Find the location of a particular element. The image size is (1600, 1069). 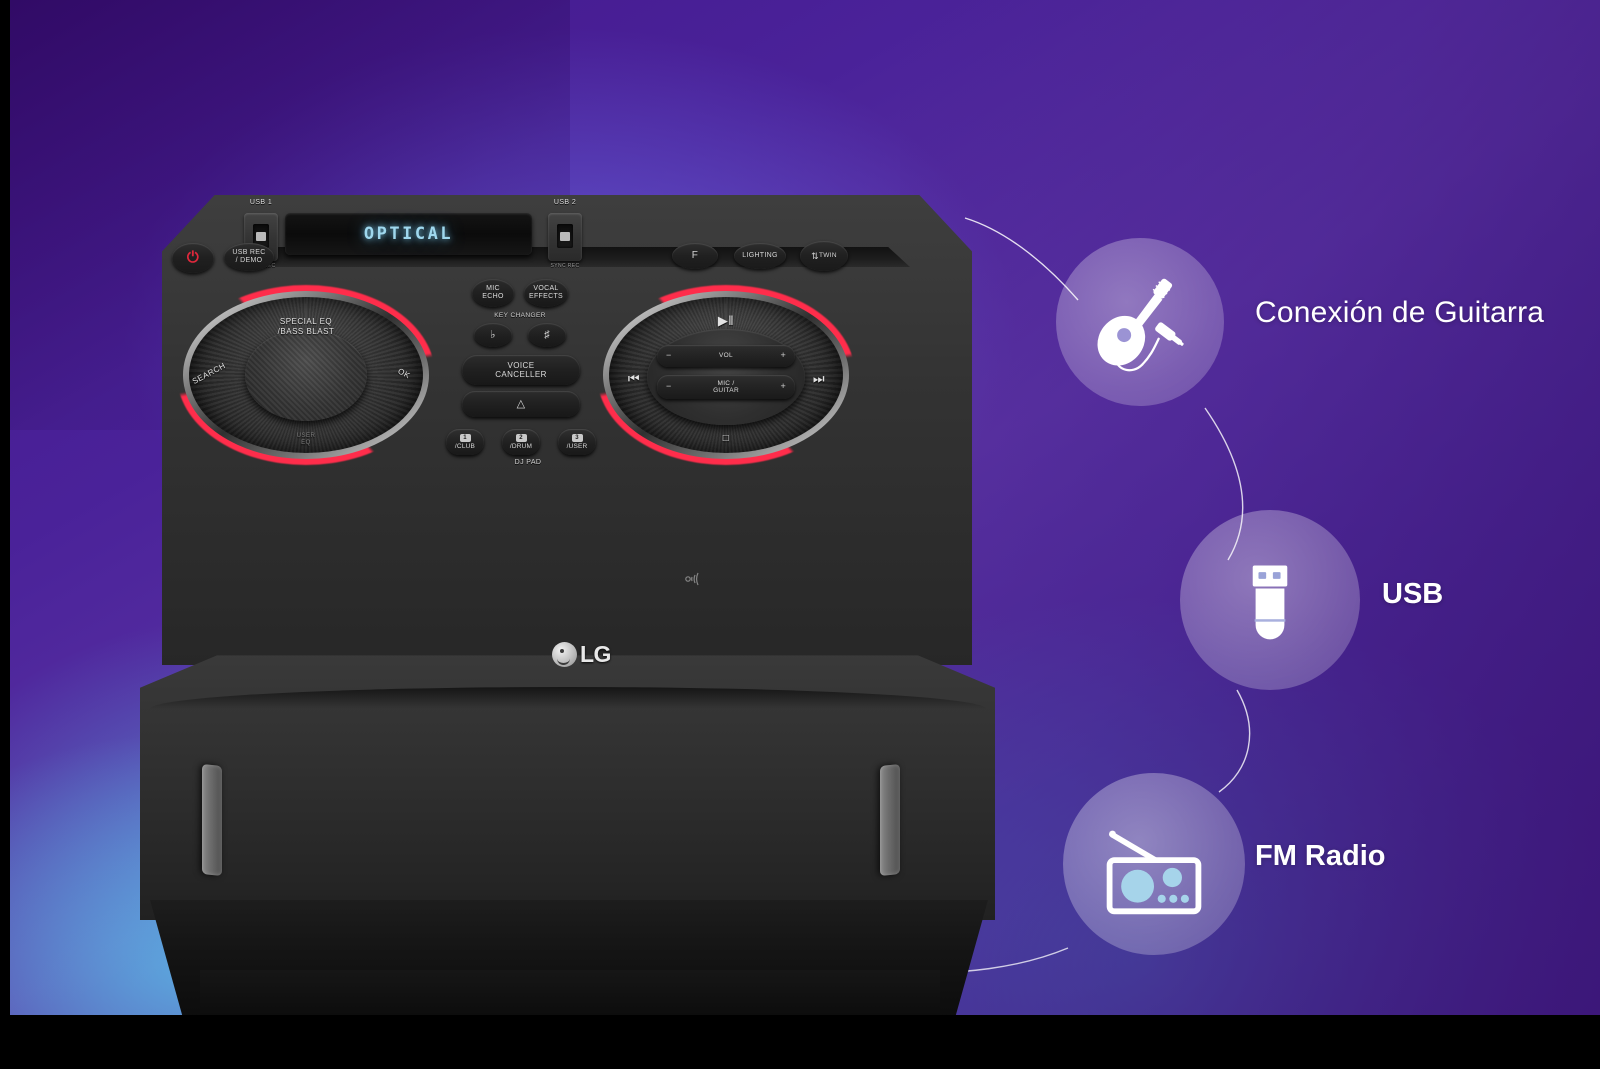

f-button: F is located at coordinates (695, 256).